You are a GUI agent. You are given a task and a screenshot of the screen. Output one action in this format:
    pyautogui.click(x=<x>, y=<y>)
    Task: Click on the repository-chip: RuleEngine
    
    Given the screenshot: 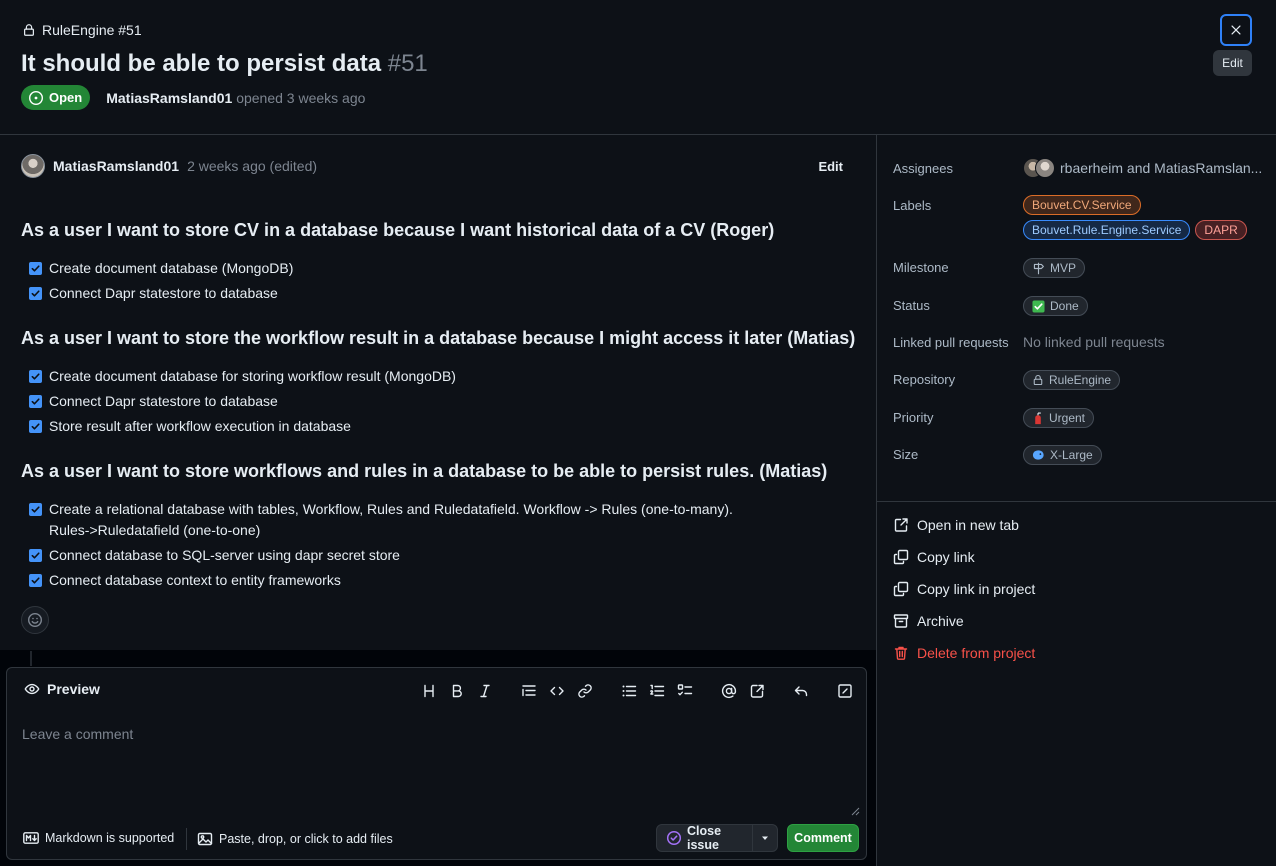 What is the action you would take?
    pyautogui.click(x=1072, y=380)
    